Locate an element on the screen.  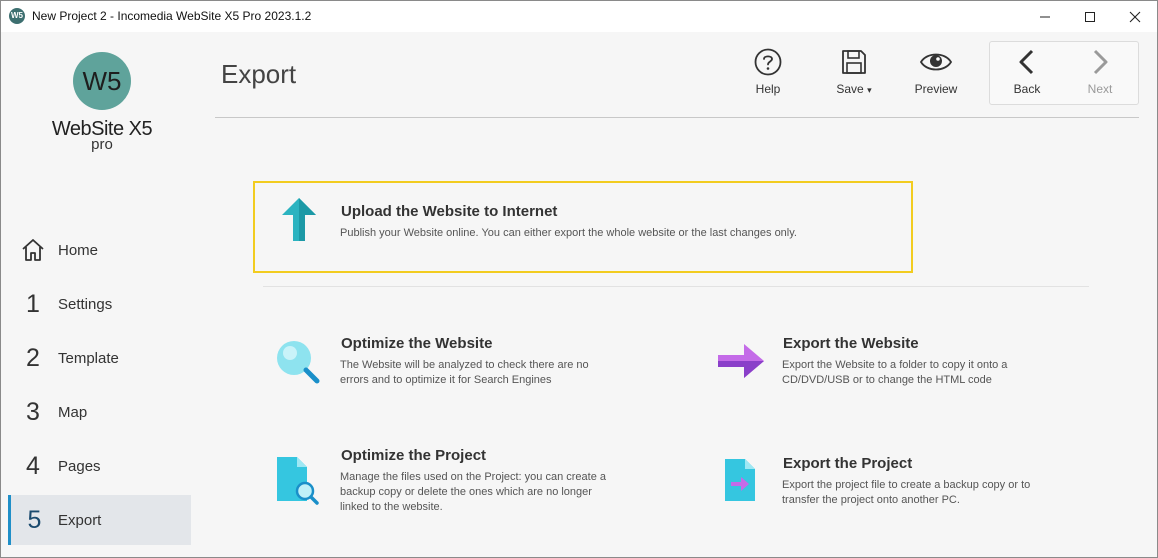
sidebar-item-label: Export is located at coordinates (80, 520).